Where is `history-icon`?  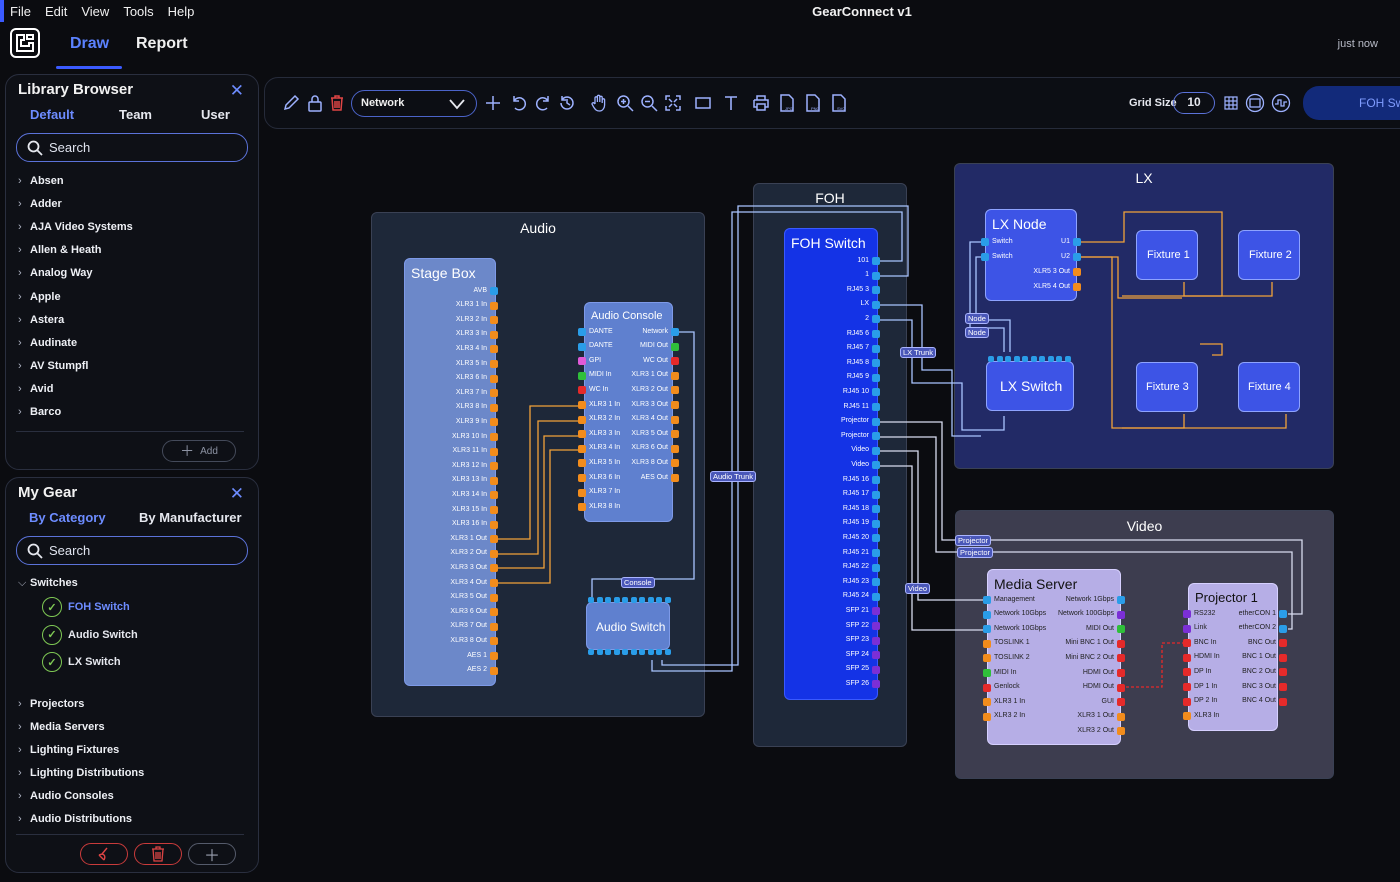 history-icon is located at coordinates (567, 103).